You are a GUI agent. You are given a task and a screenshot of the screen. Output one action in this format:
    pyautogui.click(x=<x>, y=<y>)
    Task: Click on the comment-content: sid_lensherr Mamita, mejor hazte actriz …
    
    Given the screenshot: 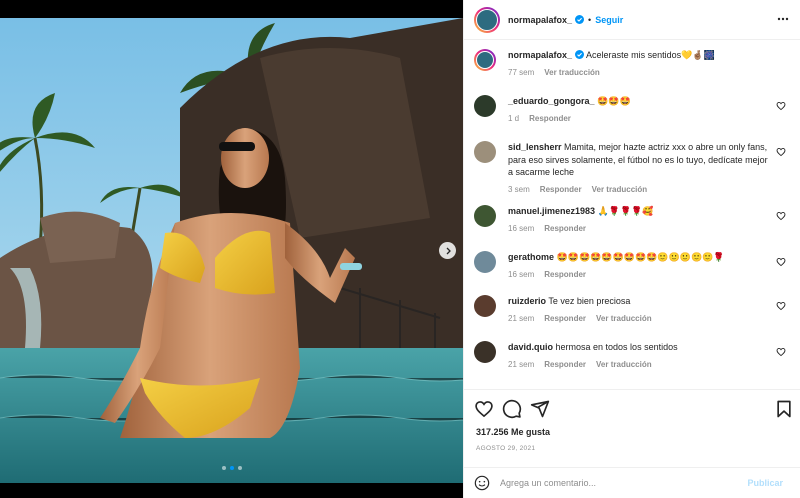 What is the action you would take?
    pyautogui.click(x=639, y=160)
    